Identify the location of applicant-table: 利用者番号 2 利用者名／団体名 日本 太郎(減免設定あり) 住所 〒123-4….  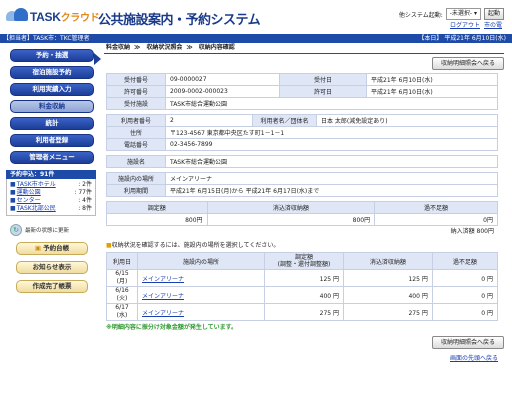
(302, 132).